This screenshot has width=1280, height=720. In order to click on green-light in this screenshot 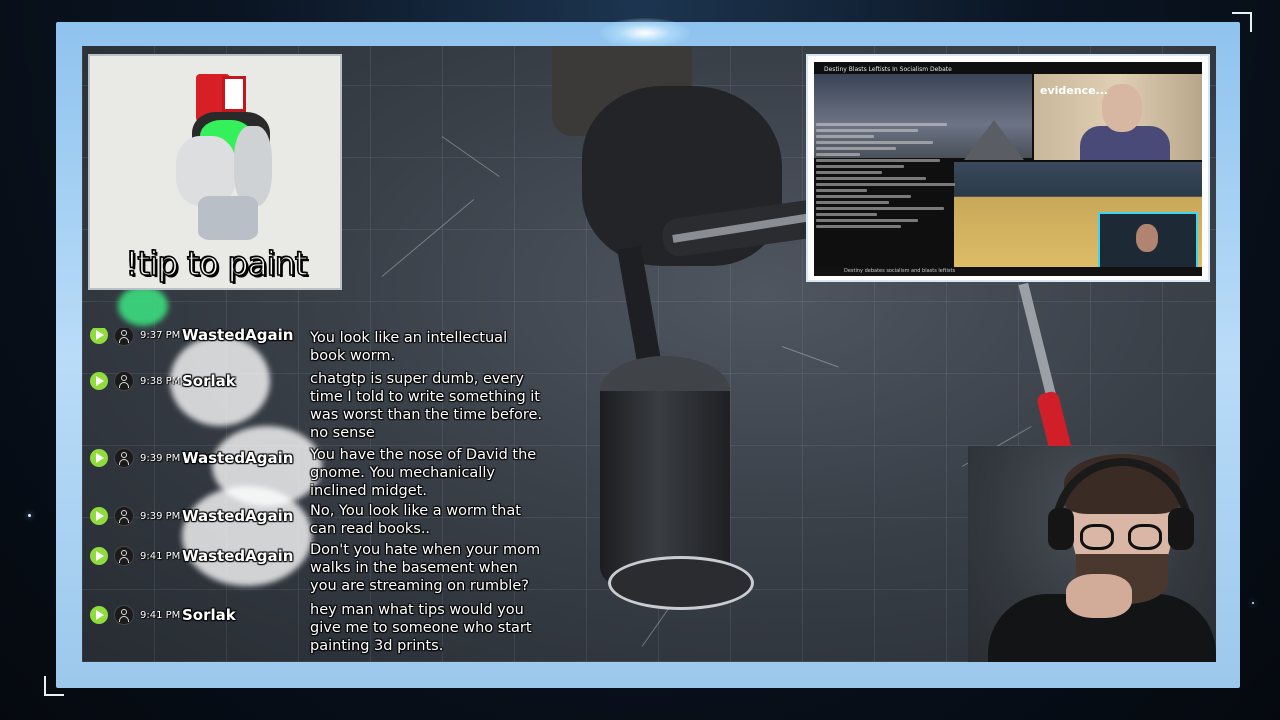, I will do `click(143, 306)`.